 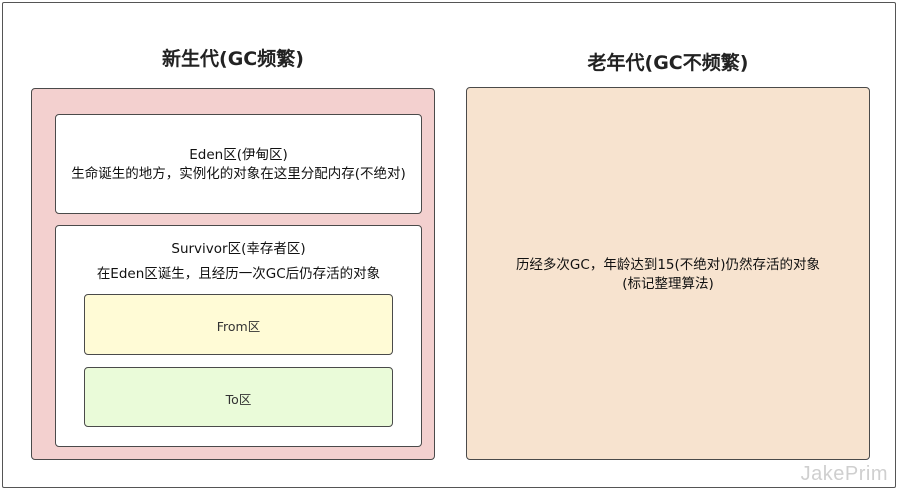 What do you see at coordinates (238, 155) in the screenshot?
I see `eden-title: Eden区(伊甸区)` at bounding box center [238, 155].